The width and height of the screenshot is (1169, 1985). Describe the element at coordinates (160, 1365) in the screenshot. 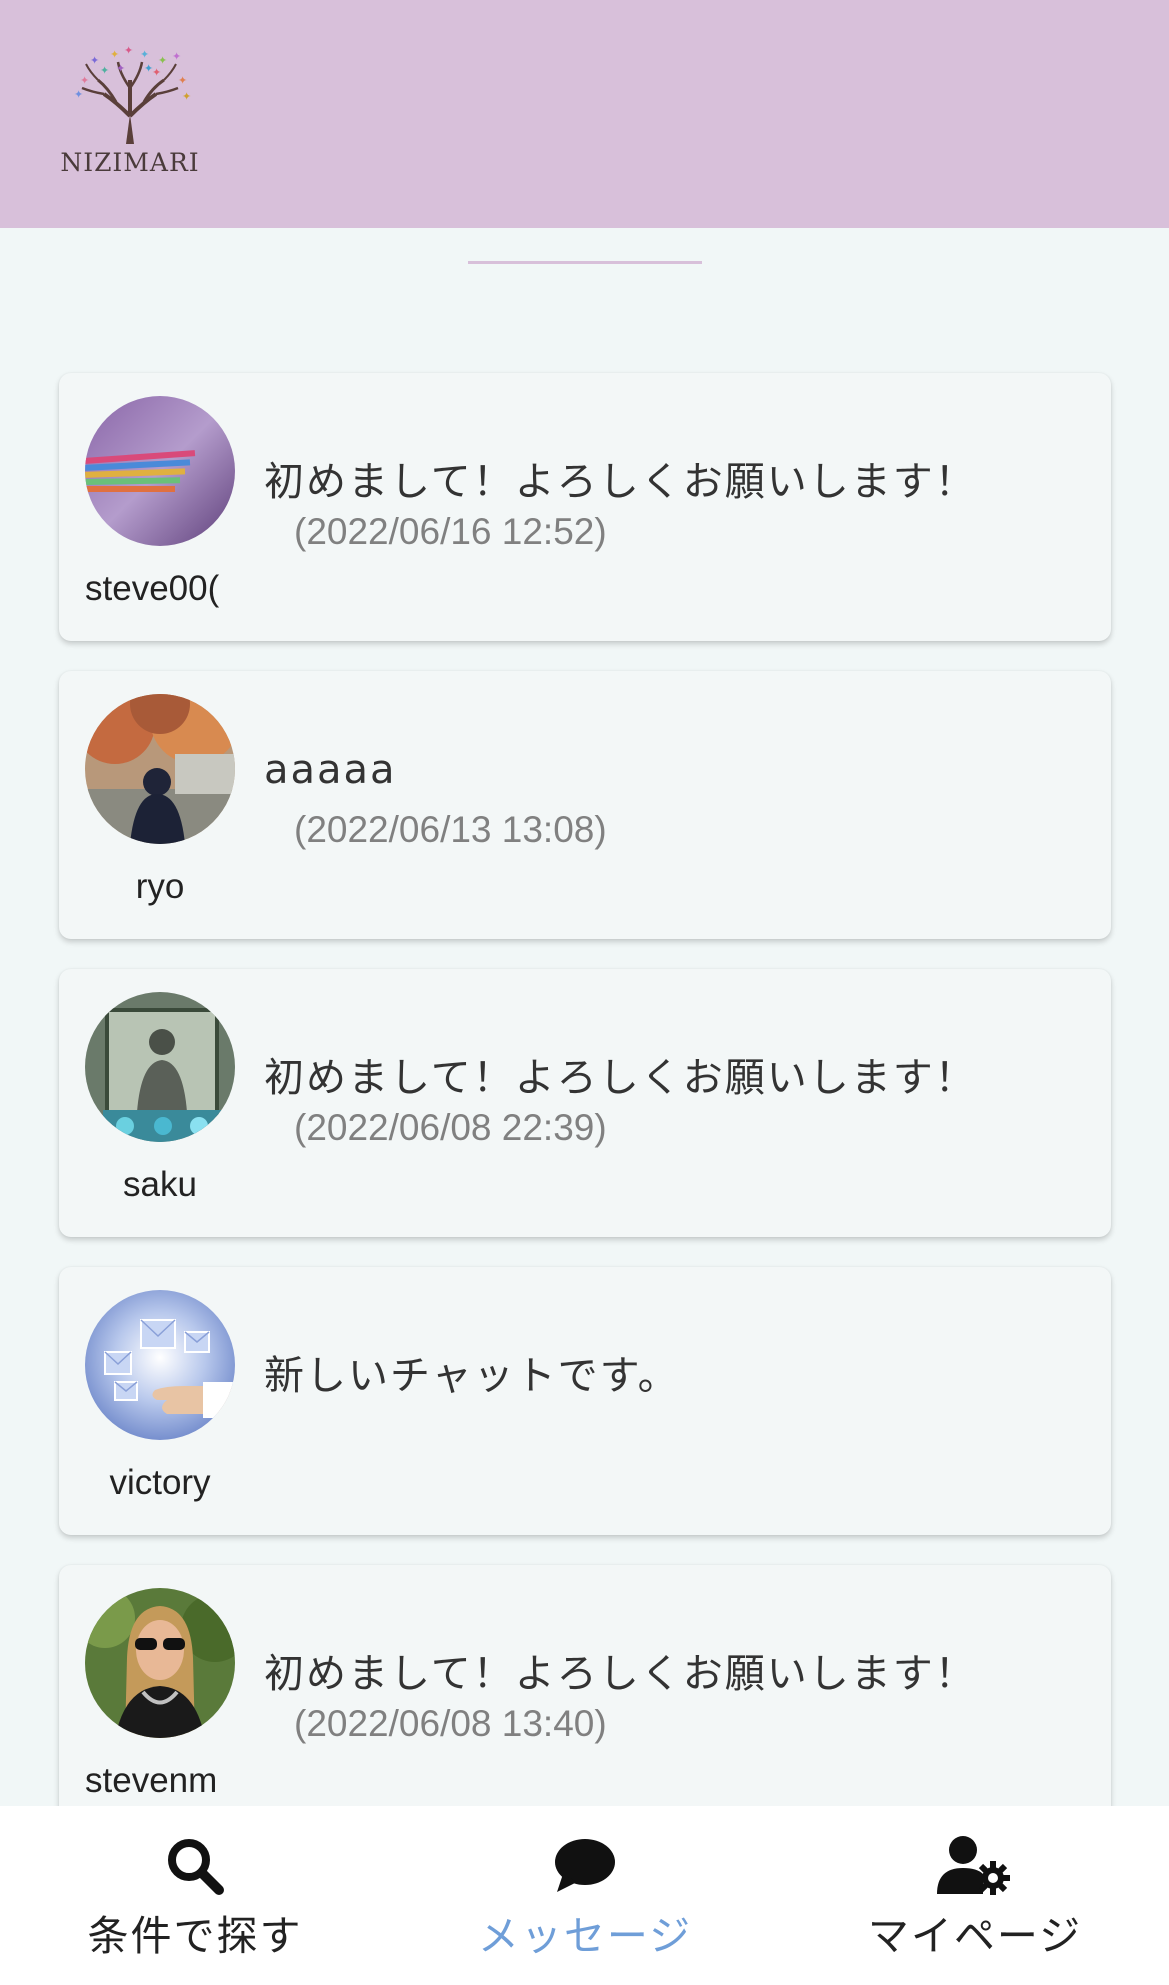

I see `mail-hand-avatar-icon` at that location.